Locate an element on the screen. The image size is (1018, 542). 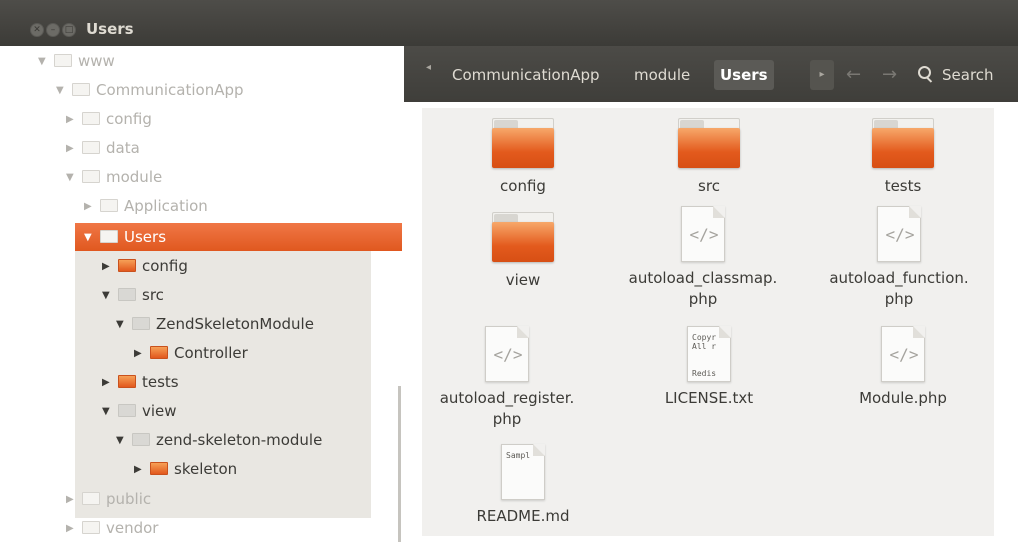
tree-item-label: skeleton is located at coordinates (206, 469).